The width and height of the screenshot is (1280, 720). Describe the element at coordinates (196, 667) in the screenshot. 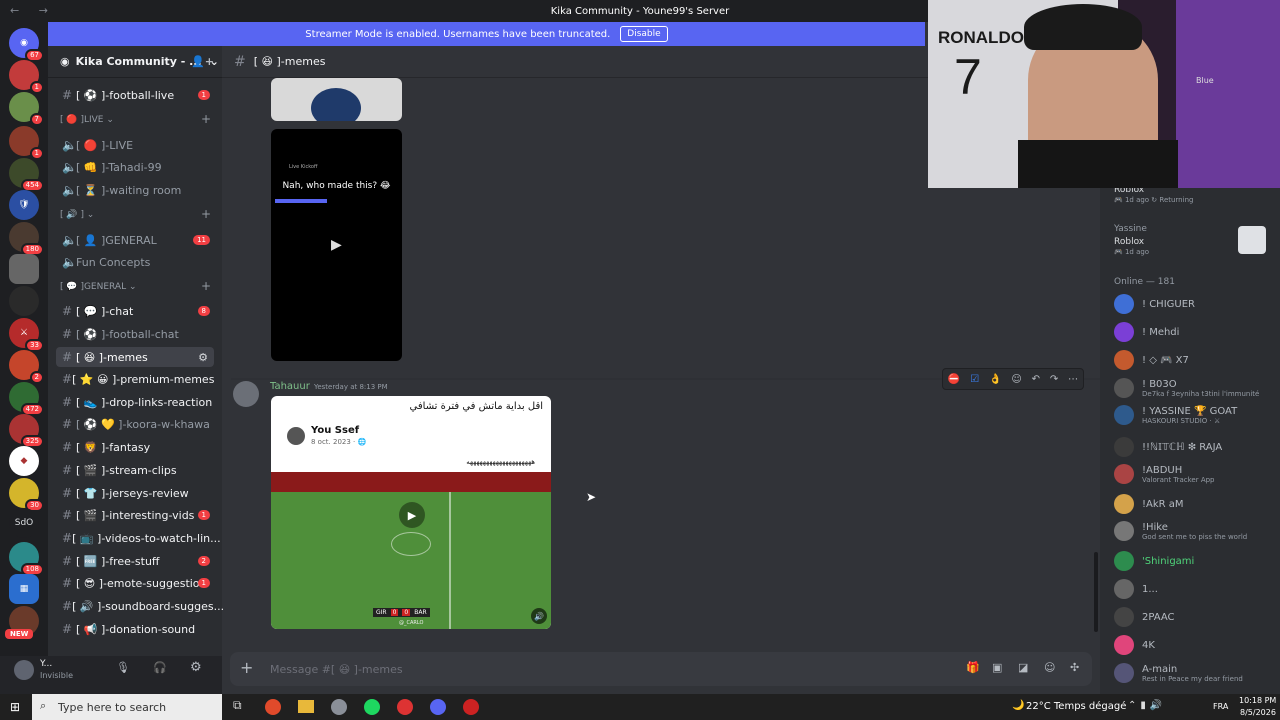

I see `gear-icon: ⚙` at that location.